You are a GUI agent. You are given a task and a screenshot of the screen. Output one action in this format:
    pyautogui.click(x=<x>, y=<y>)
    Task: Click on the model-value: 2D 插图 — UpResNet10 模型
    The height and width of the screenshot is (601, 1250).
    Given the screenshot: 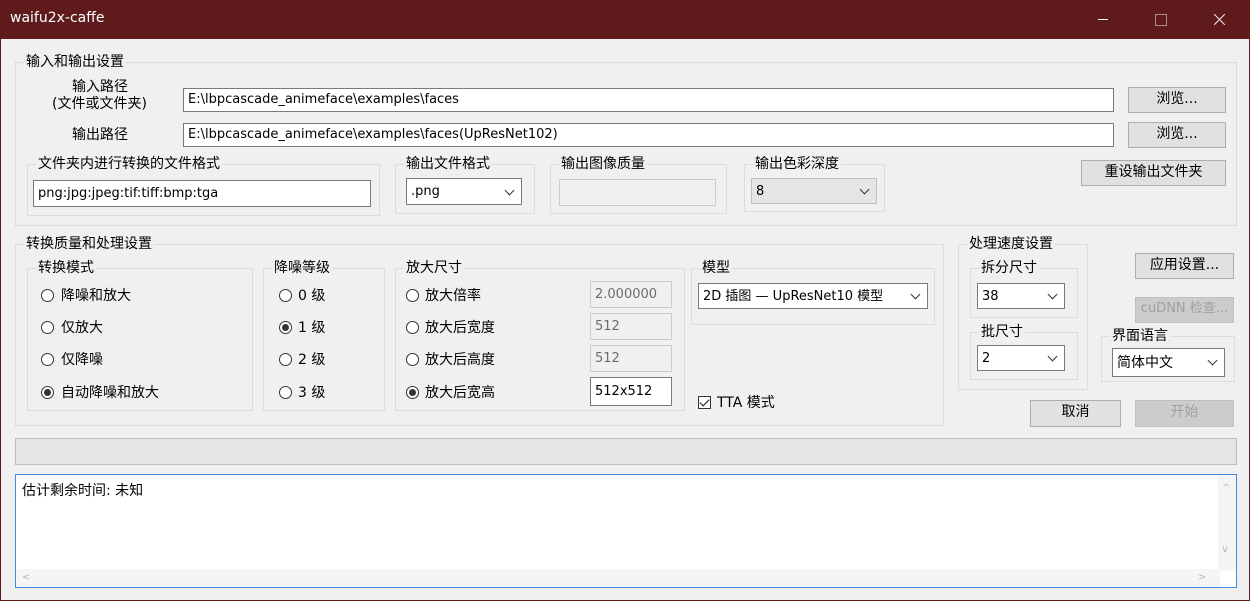 What is the action you would take?
    pyautogui.click(x=793, y=296)
    